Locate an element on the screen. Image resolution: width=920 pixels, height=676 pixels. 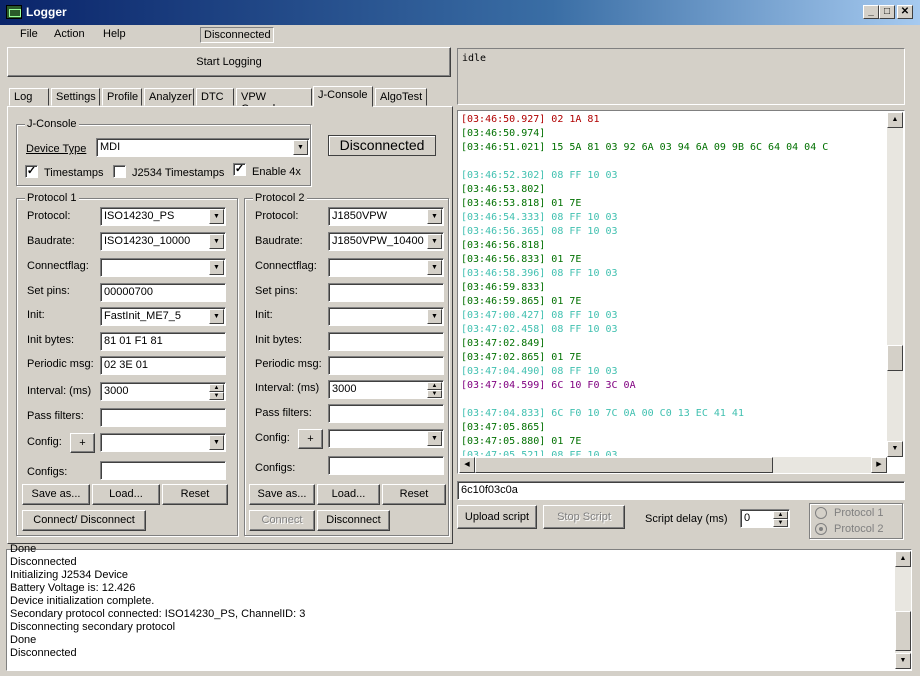
p1-initbytes-input: 81 01 F1 81 is located at coordinates (163, 341).